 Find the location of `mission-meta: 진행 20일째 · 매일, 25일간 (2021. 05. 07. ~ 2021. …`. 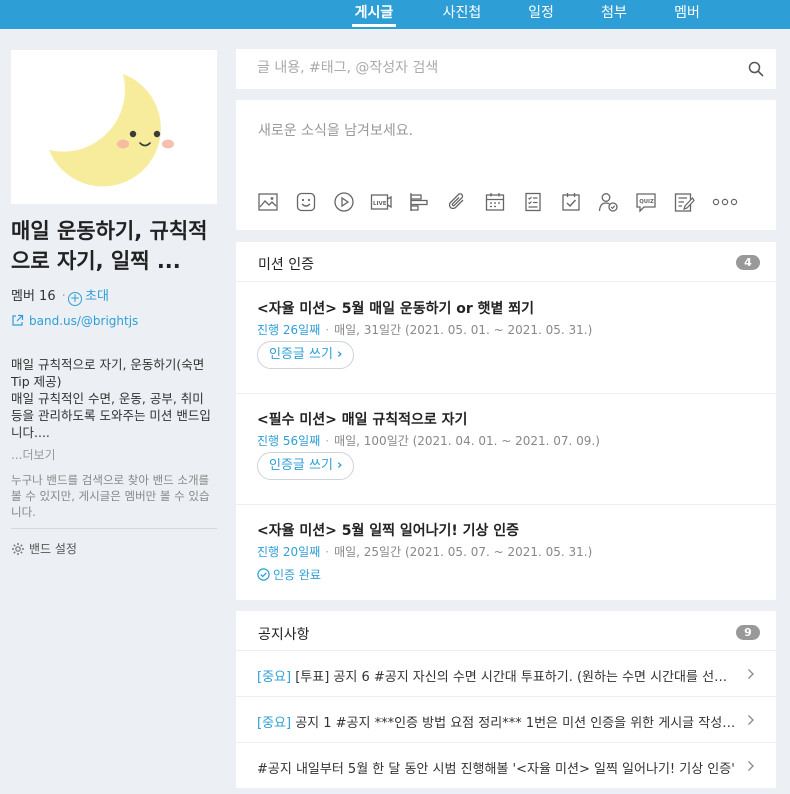

mission-meta: 진행 20일째 · 매일, 25일간 (2021. 05. 07. ~ 2021. … is located at coordinates (424, 551).